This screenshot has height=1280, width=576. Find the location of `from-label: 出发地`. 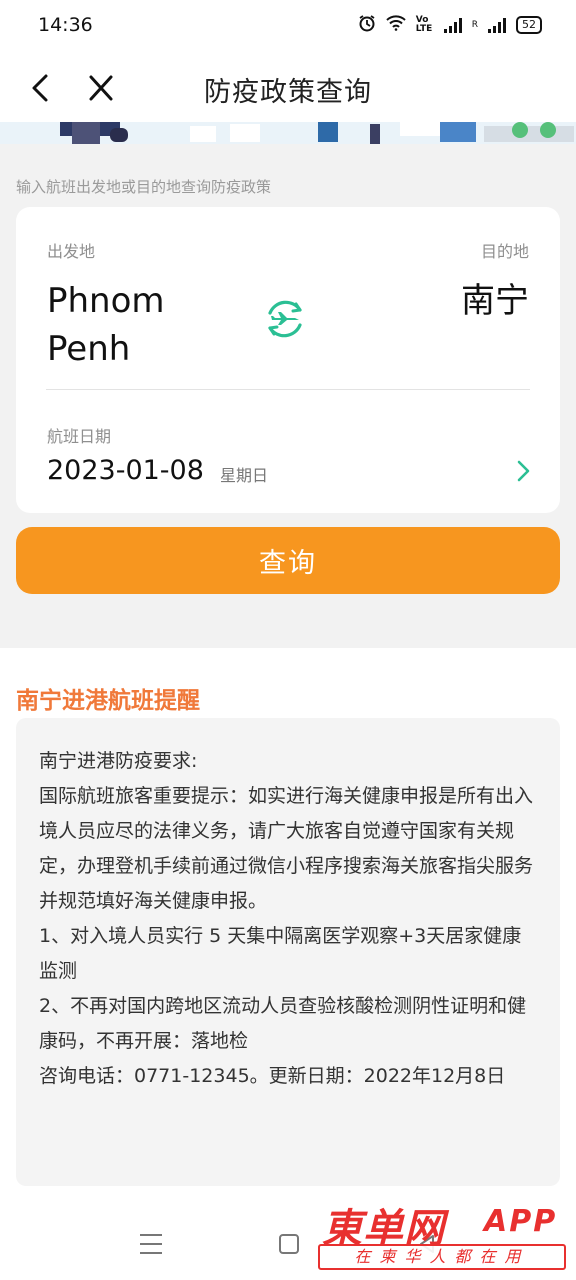

from-label: 出发地 is located at coordinates (71, 251).